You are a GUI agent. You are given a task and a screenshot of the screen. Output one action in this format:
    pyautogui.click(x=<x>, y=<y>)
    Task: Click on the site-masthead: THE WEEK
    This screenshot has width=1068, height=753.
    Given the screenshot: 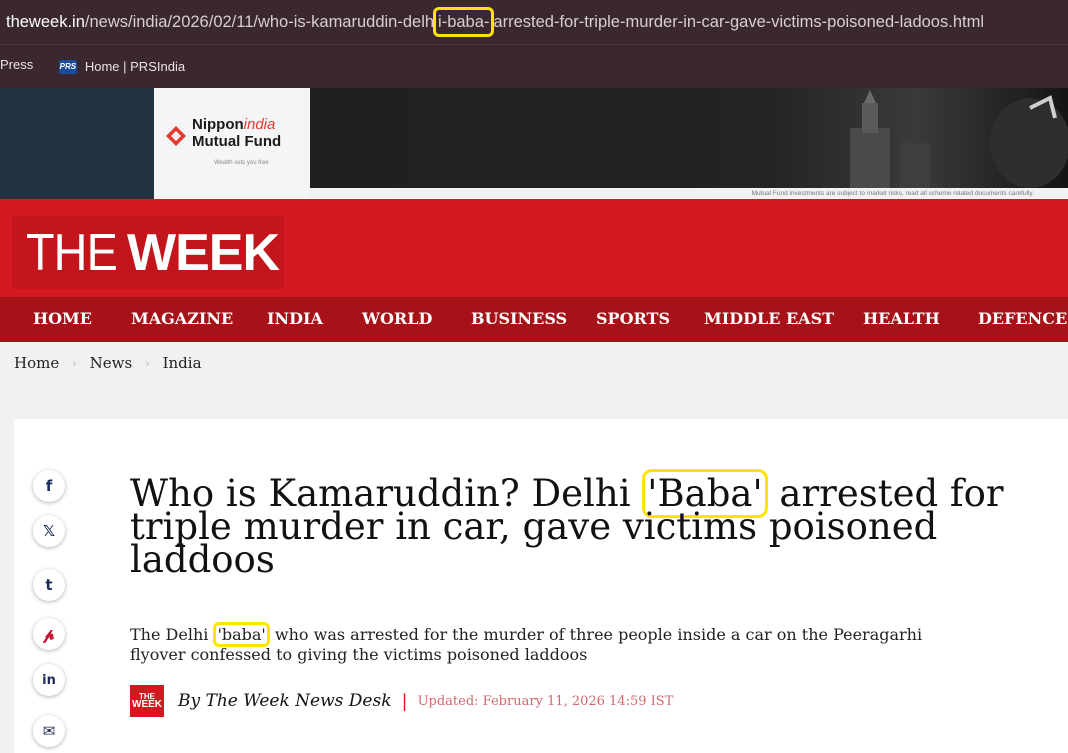 What is the action you would take?
    pyautogui.click(x=534, y=248)
    